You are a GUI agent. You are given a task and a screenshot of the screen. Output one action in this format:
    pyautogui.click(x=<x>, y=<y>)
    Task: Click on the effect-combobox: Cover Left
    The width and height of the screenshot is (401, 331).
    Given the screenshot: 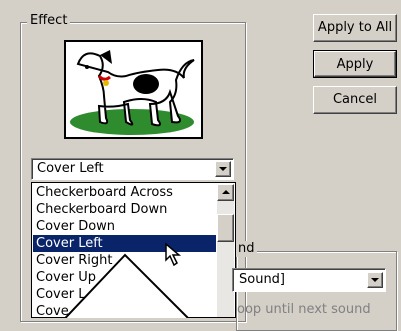 What is the action you would take?
    pyautogui.click(x=132, y=169)
    